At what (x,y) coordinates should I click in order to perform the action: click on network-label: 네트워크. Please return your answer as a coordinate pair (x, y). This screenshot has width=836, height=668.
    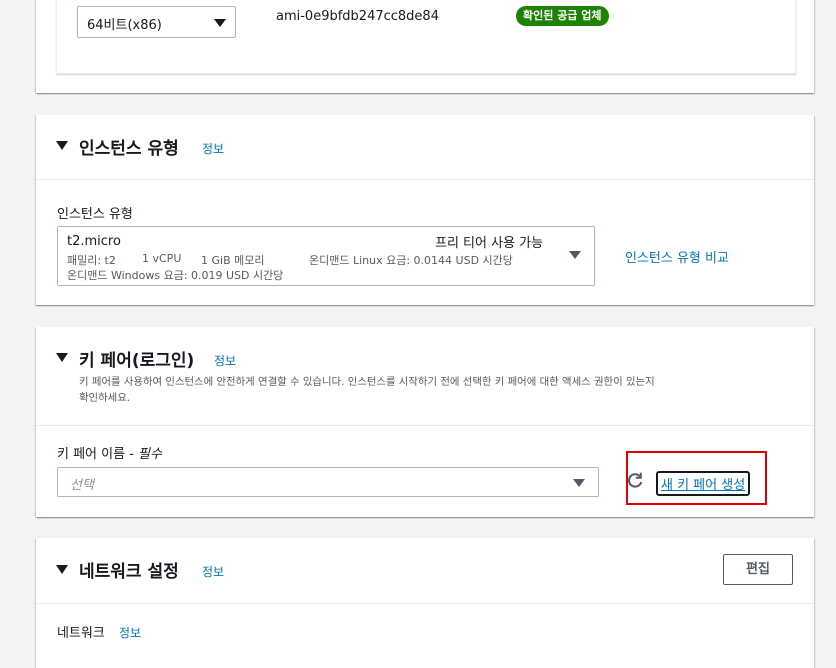
    Looking at the image, I should click on (81, 633).